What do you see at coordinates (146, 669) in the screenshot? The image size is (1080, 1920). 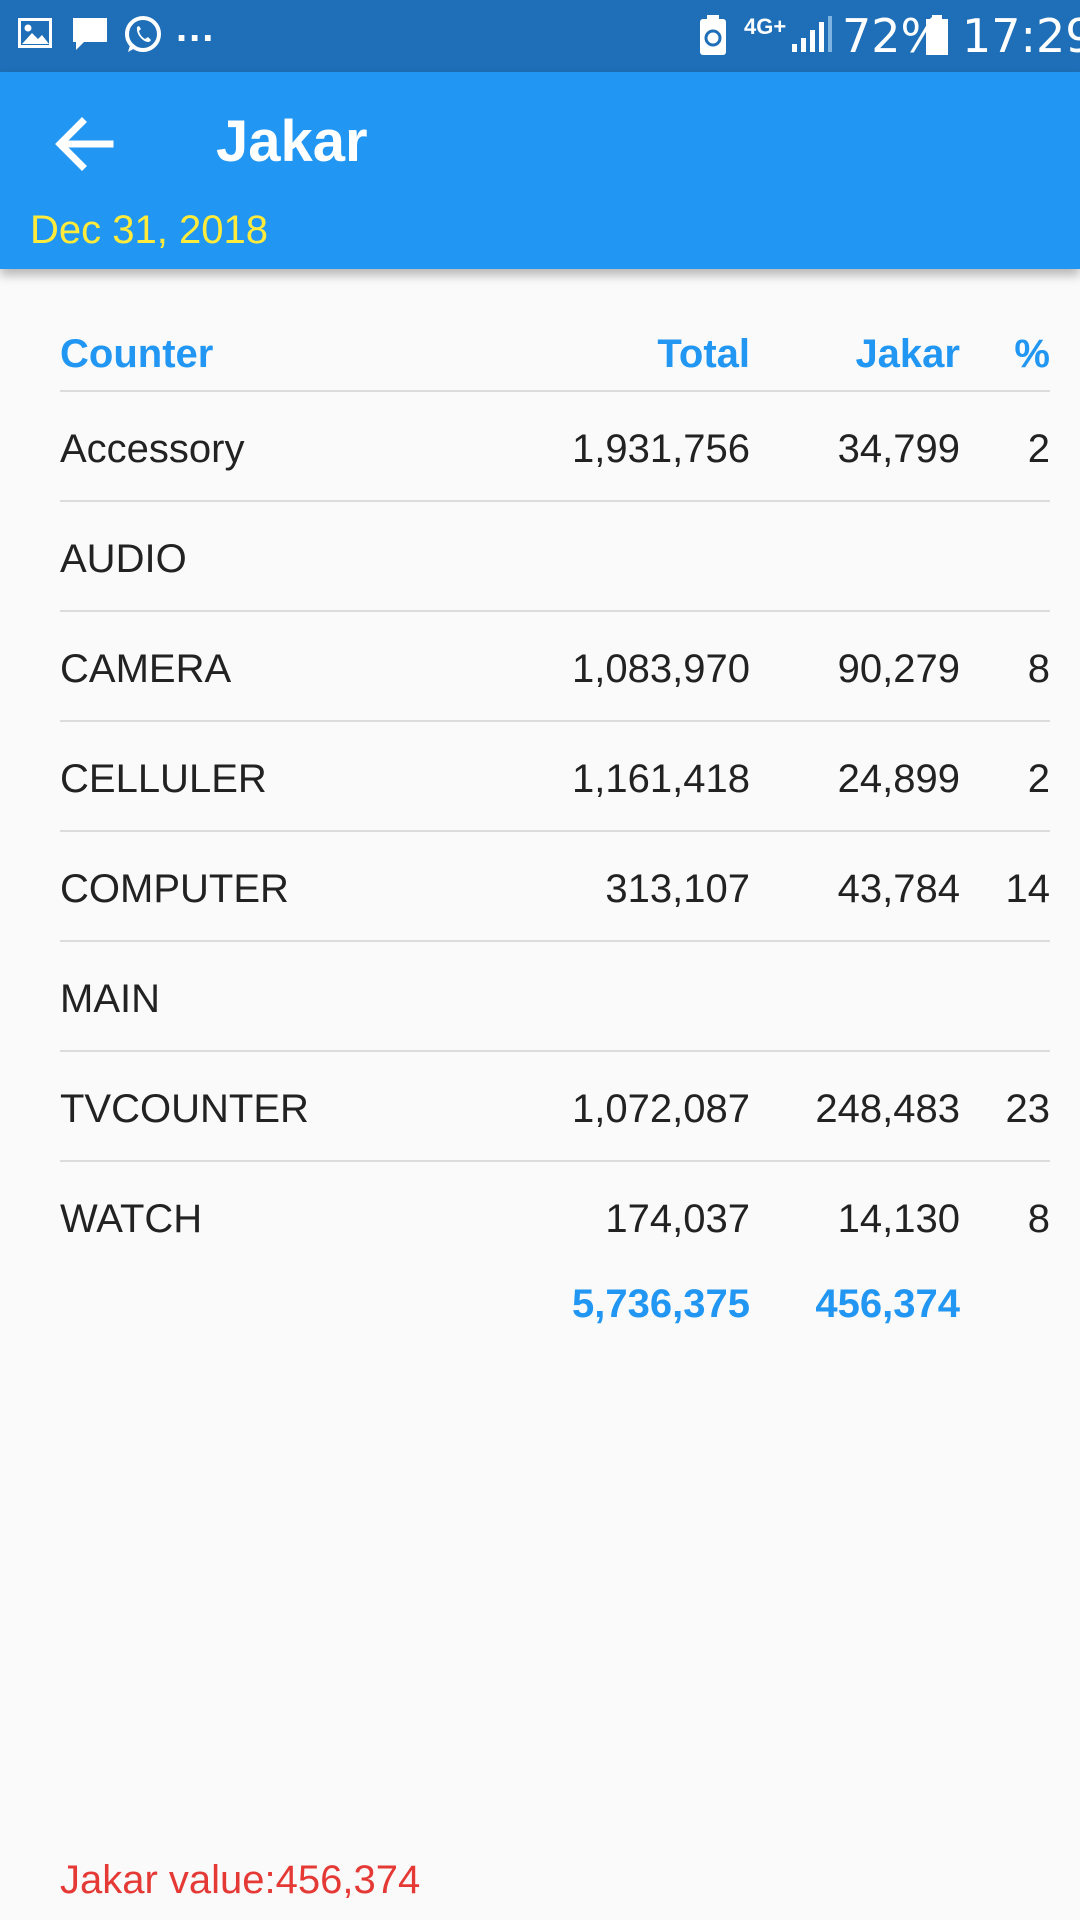 I see `row-counter: CAMERA` at bounding box center [146, 669].